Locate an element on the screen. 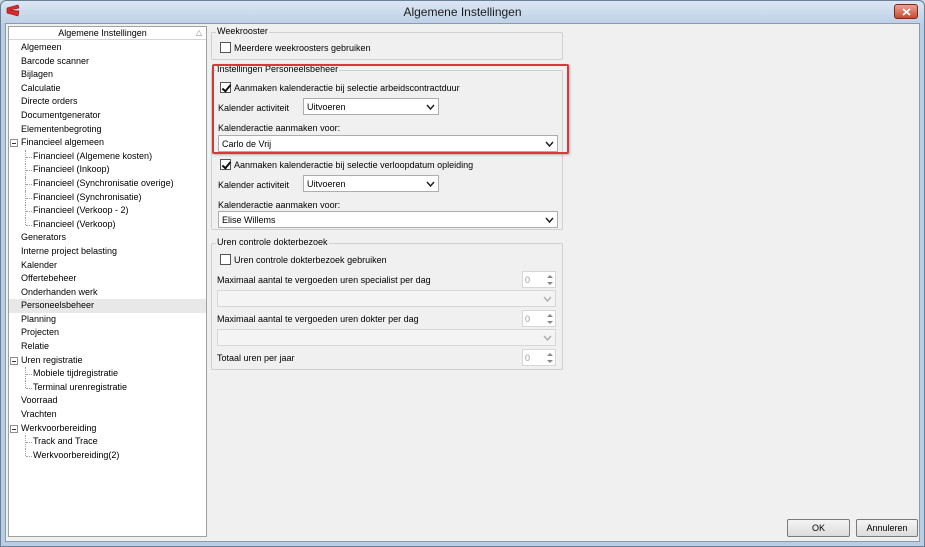 Image resolution: width=925 pixels, height=547 pixels. close-icon is located at coordinates (906, 12).